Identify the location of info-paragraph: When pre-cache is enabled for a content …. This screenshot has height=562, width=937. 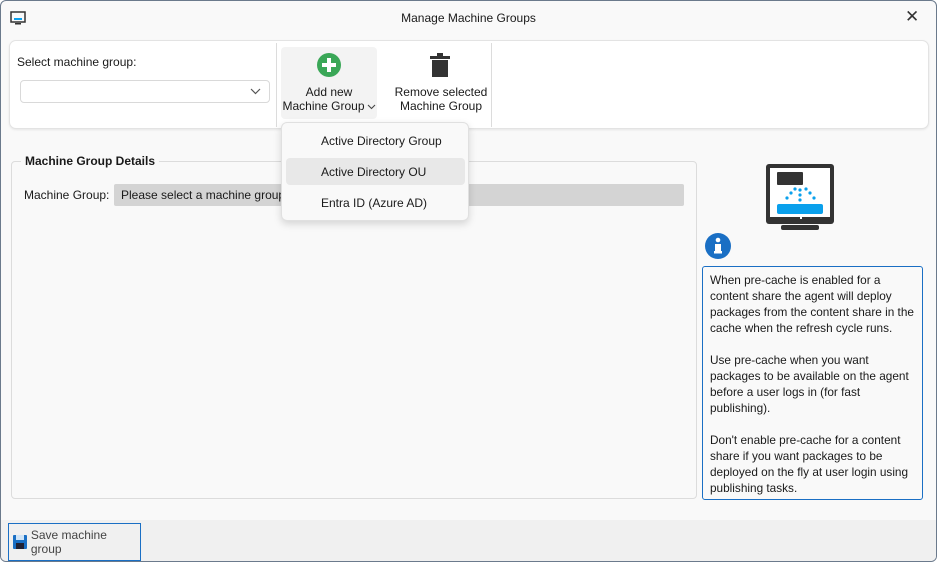
(812, 304).